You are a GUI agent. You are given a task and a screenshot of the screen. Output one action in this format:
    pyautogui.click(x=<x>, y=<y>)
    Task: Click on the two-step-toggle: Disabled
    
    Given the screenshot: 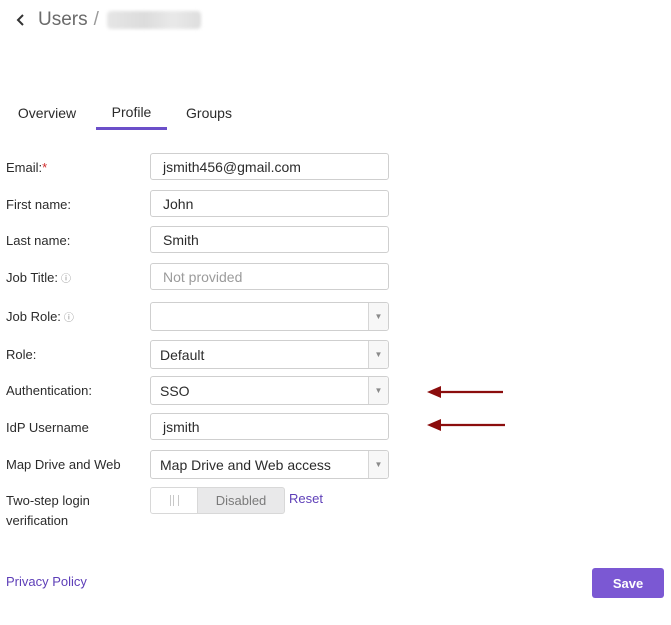 What is the action you would take?
    pyautogui.click(x=217, y=500)
    